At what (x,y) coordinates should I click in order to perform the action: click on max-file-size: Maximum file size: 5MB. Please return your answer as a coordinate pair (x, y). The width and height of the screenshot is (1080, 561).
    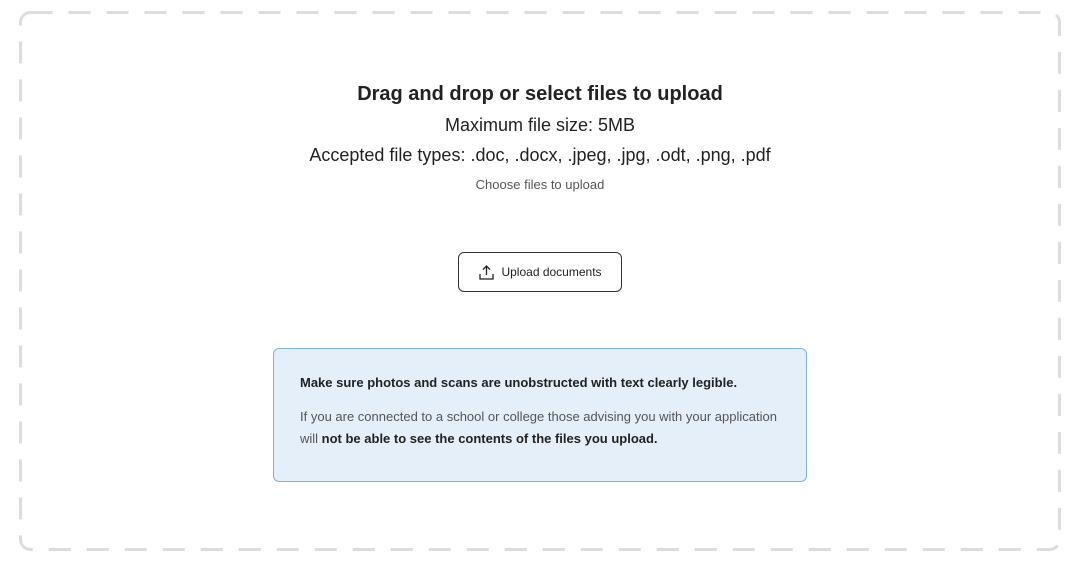
    Looking at the image, I should click on (540, 125).